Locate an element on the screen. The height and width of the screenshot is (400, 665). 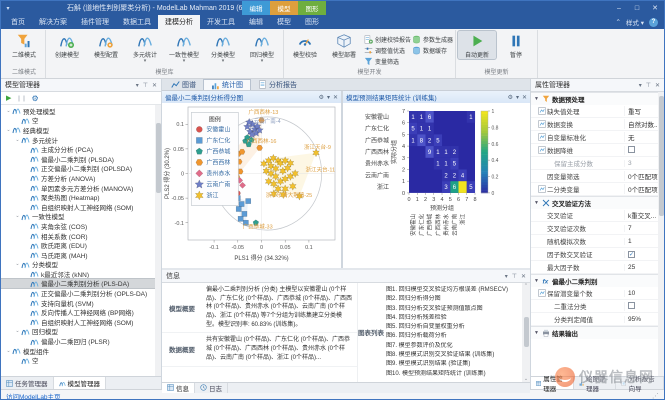
tree-item-主成分分析 (PCA): 主成分分析 (PCA) is located at coordinates (81, 149).